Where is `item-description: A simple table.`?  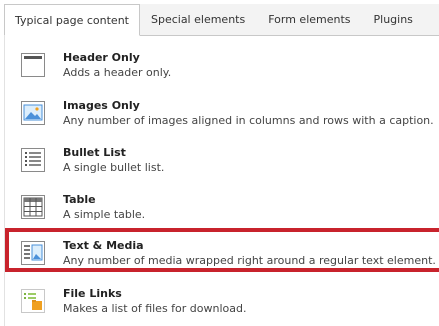
item-description: A simple table. is located at coordinates (104, 214).